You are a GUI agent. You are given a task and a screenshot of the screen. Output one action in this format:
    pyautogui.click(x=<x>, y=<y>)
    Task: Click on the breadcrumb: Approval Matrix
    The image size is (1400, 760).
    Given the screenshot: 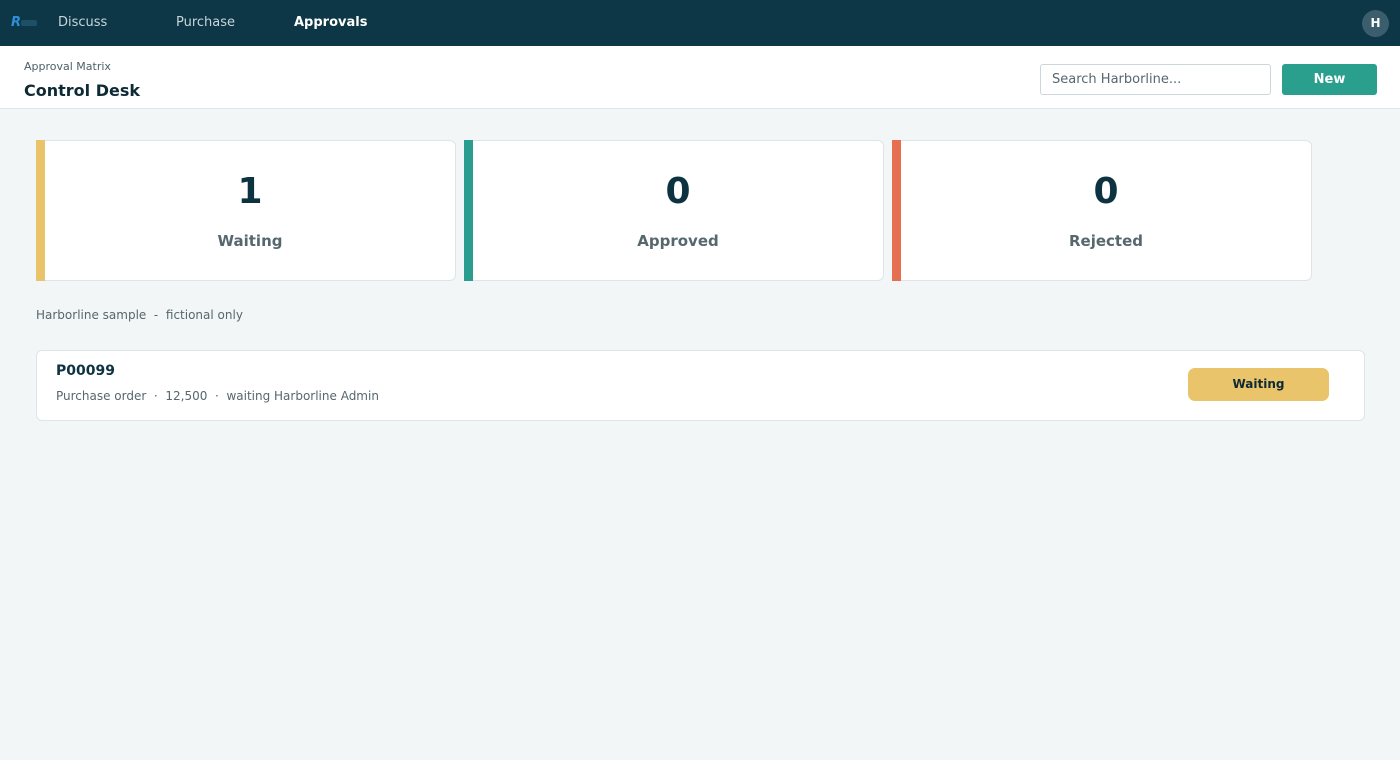 What is the action you would take?
    pyautogui.click(x=67, y=66)
    